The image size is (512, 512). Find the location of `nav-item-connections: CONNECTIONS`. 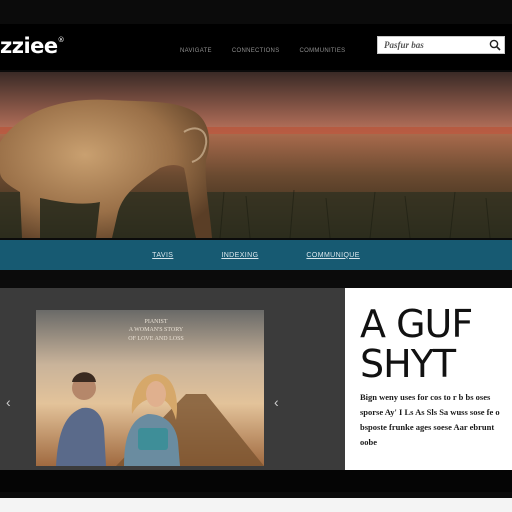

nav-item-connections: CONNECTIONS is located at coordinates (256, 51).